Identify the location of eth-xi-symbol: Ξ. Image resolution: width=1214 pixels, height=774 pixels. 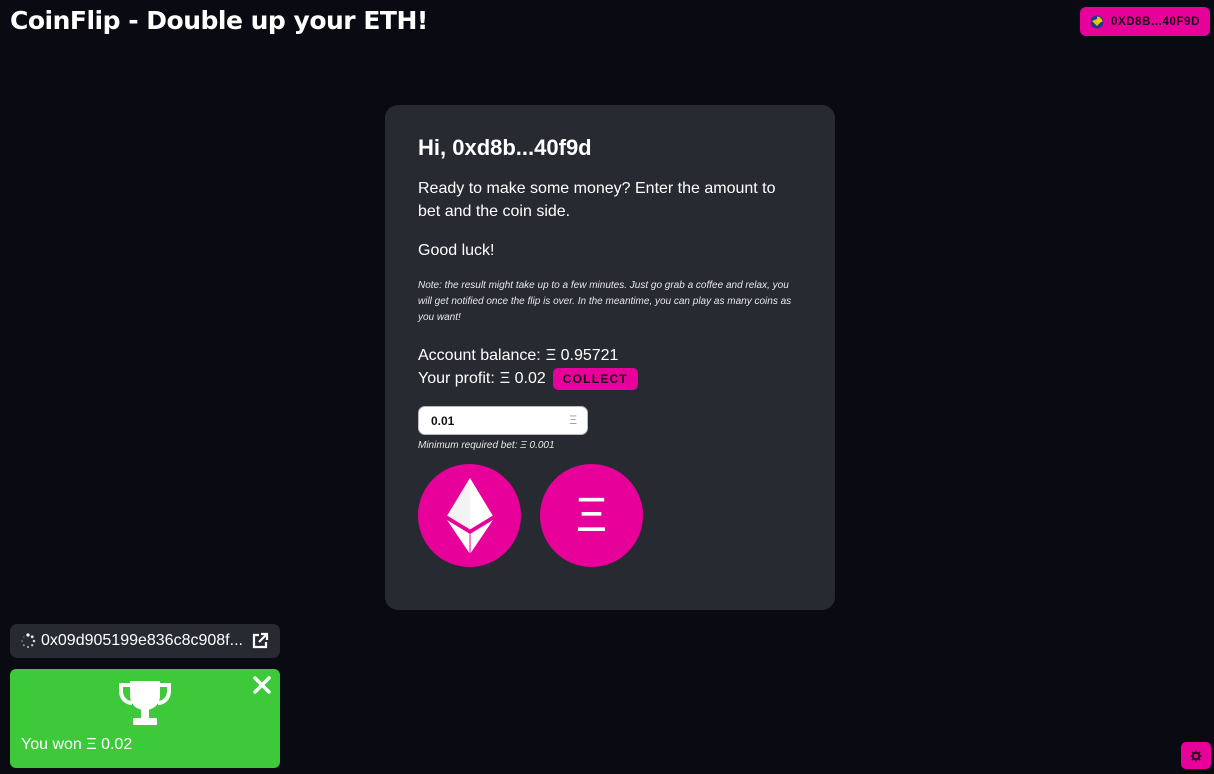
(591, 515).